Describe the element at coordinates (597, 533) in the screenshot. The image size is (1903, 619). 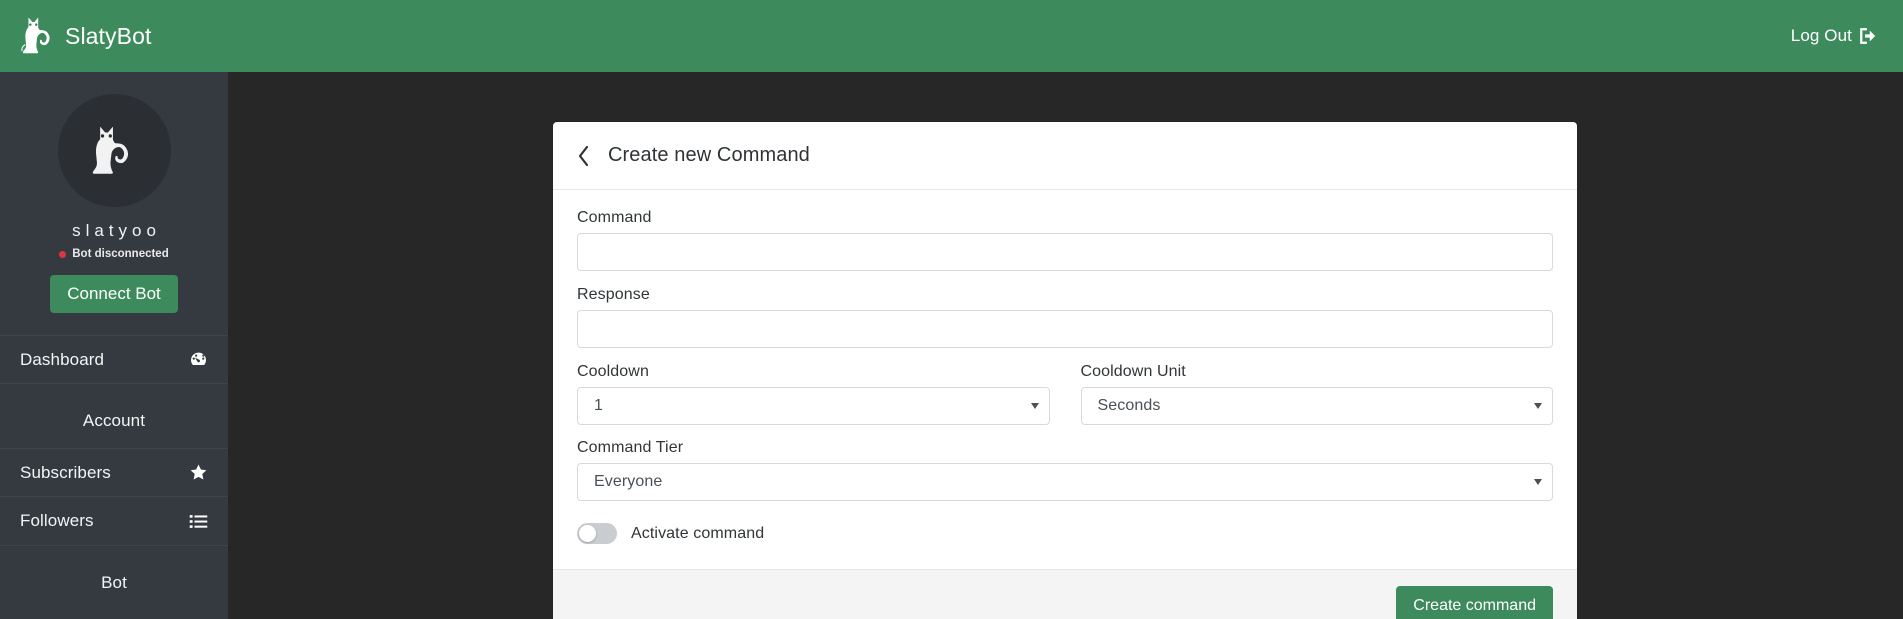
I see `activate-command-toggle` at that location.